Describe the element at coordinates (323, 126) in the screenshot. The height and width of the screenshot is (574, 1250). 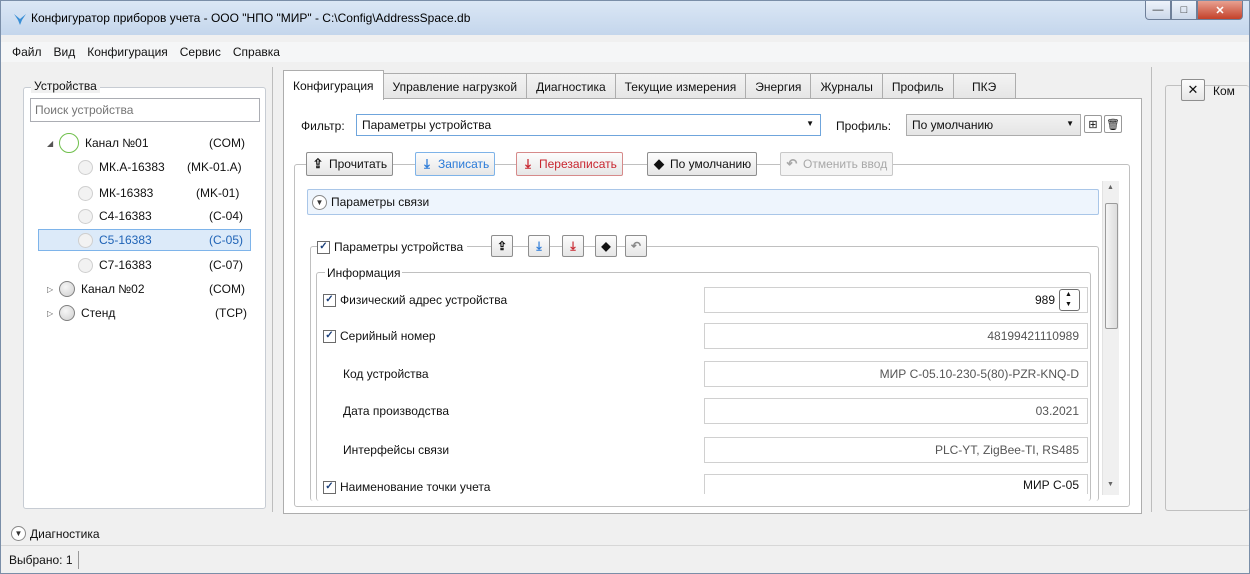
I see `filter-label: Фильтр:` at that location.